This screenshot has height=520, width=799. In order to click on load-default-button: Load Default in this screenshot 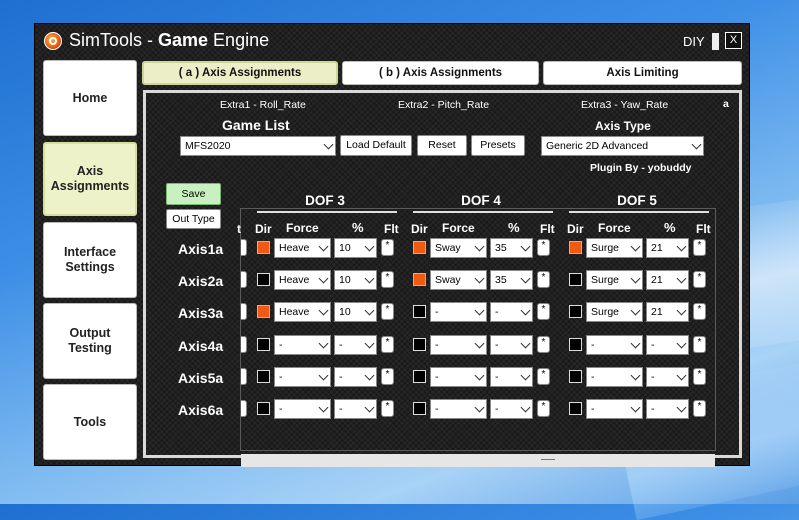, I will do `click(376, 145)`.